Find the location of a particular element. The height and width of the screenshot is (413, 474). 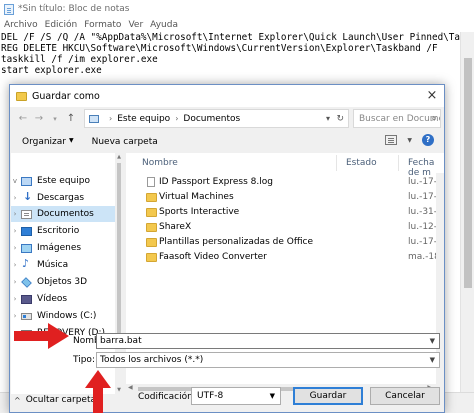

file-name: ShareX is located at coordinates (175, 227).